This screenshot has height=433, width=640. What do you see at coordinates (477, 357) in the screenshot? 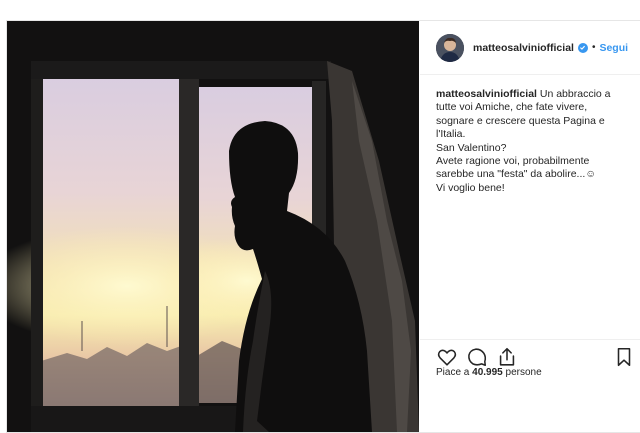
I see `comment-icon` at bounding box center [477, 357].